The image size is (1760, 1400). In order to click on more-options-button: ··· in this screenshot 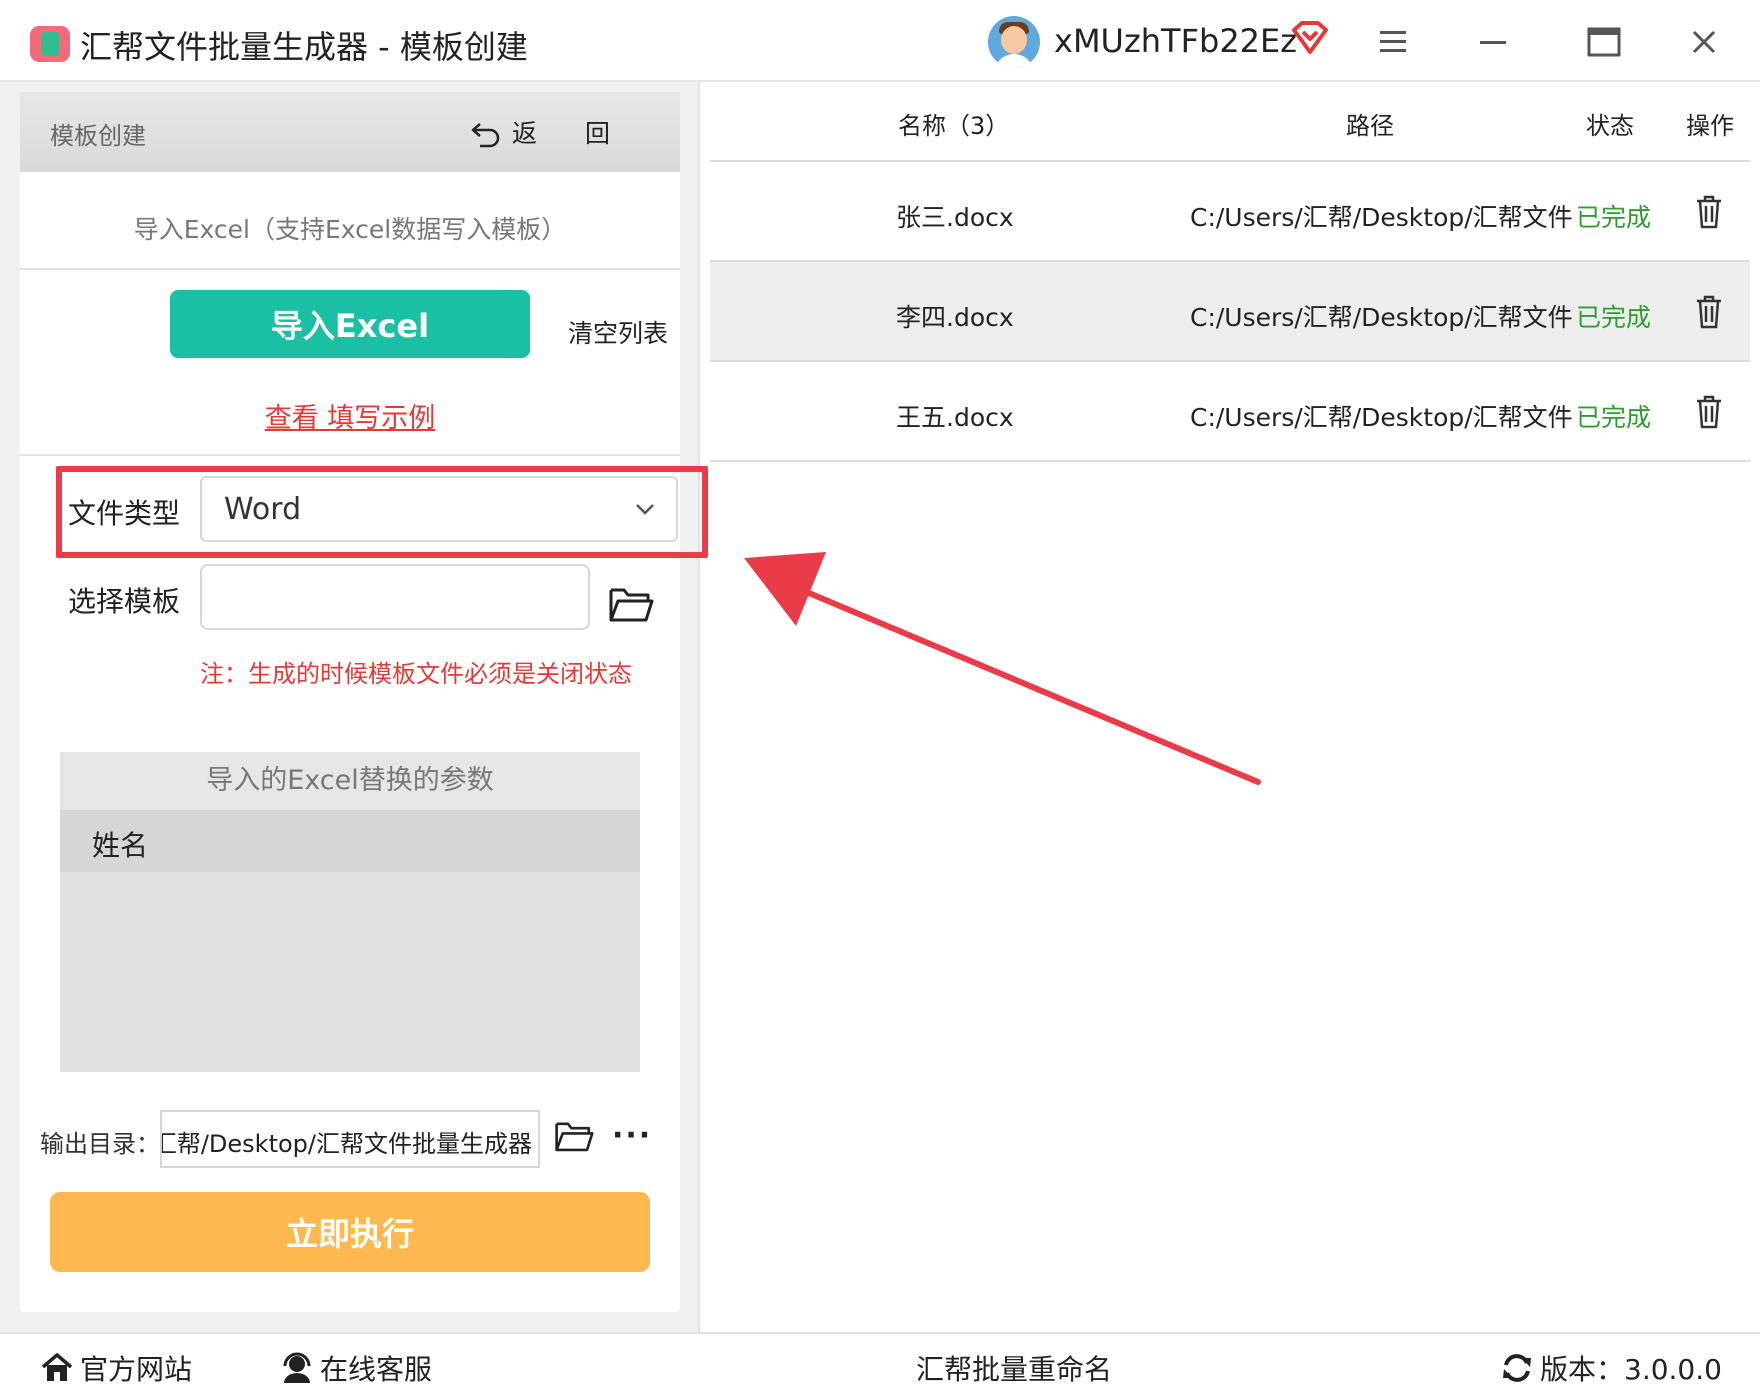, I will do `click(632, 1135)`.